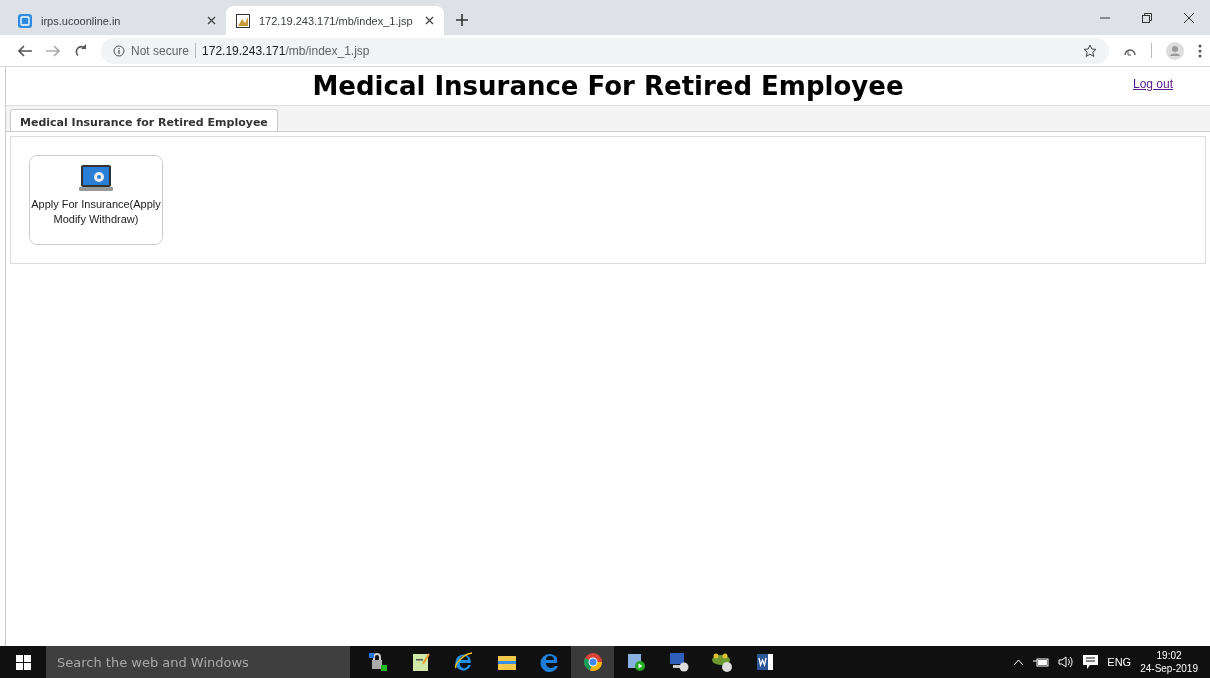  I want to click on address-bar: Not secure 172.19.243.171/mb/index_1.jsp, so click(605, 50).